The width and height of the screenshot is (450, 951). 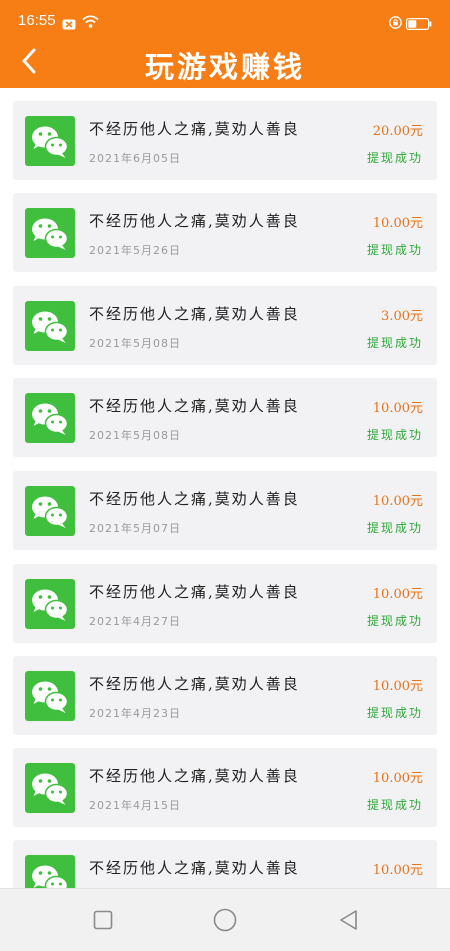 I want to click on square-icon, so click(x=103, y=920).